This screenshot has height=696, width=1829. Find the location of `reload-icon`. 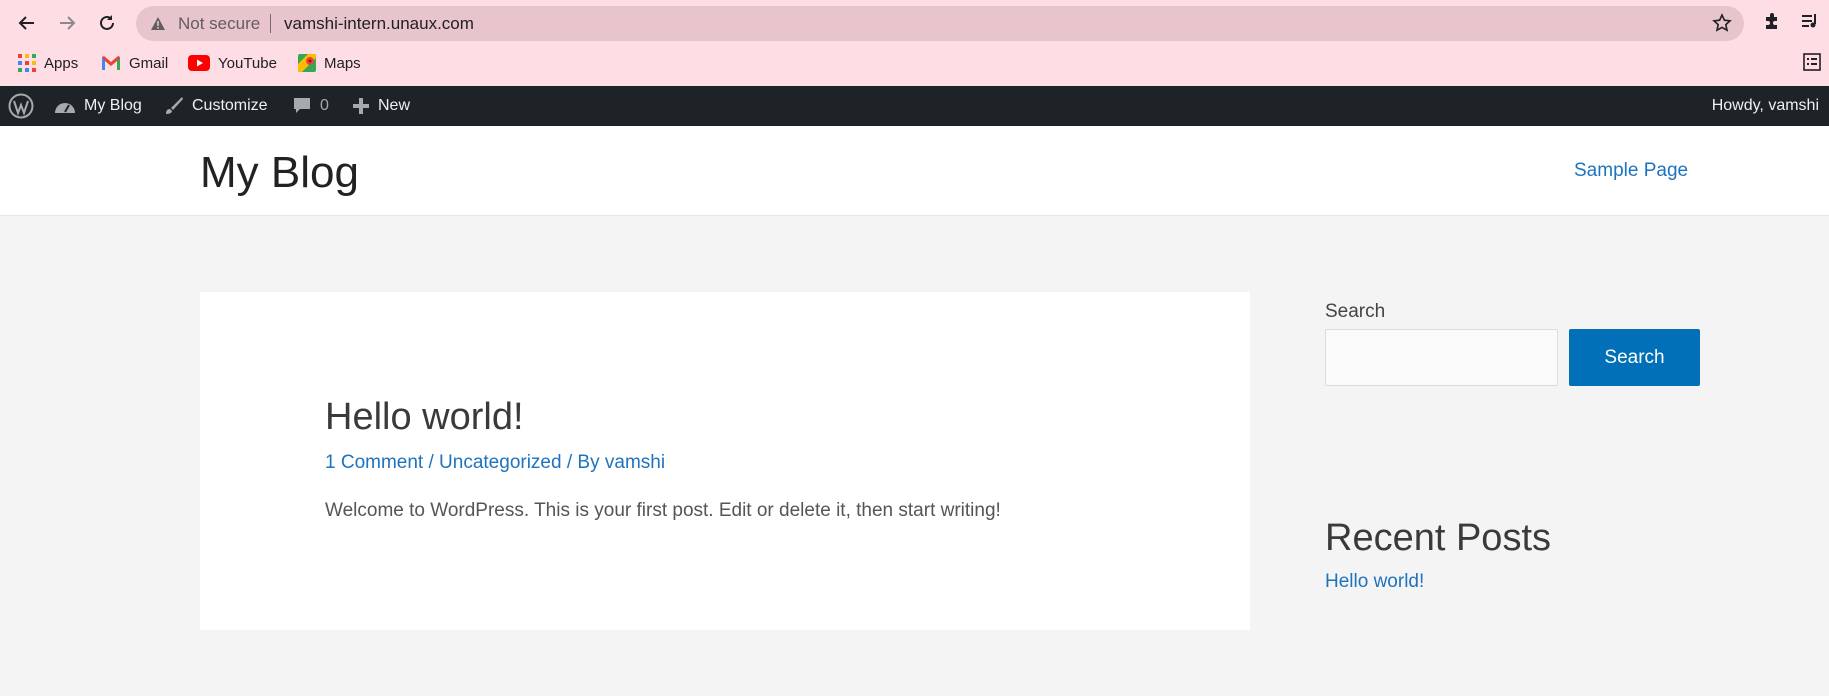

reload-icon is located at coordinates (107, 22).